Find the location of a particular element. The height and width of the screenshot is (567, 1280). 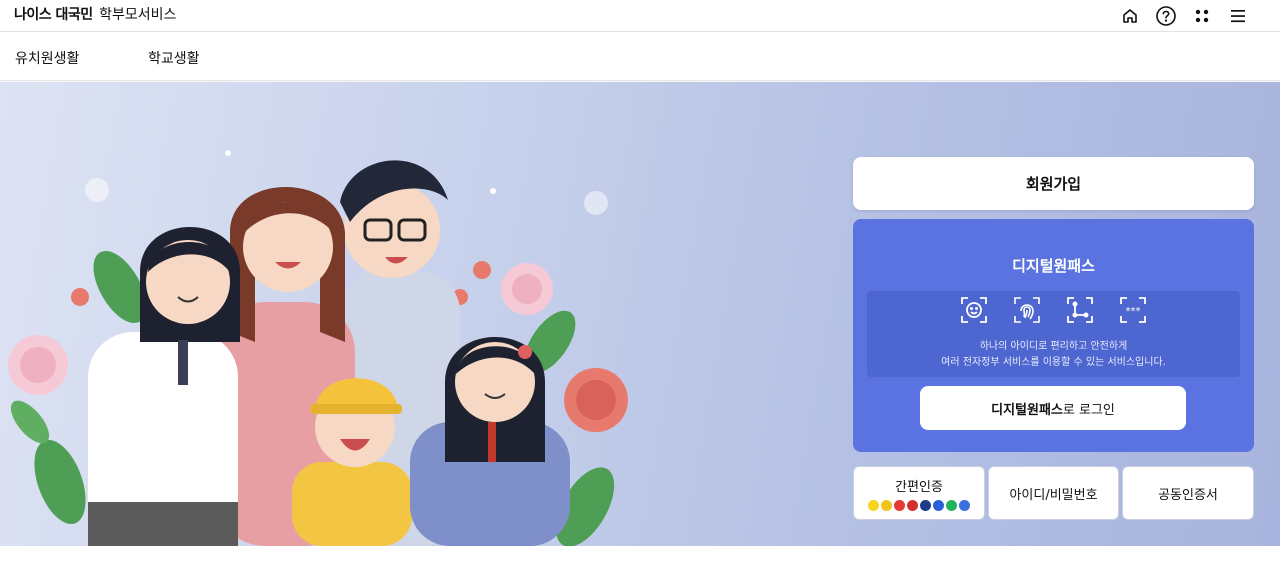

toss-logo-icon is located at coordinates (964, 505).